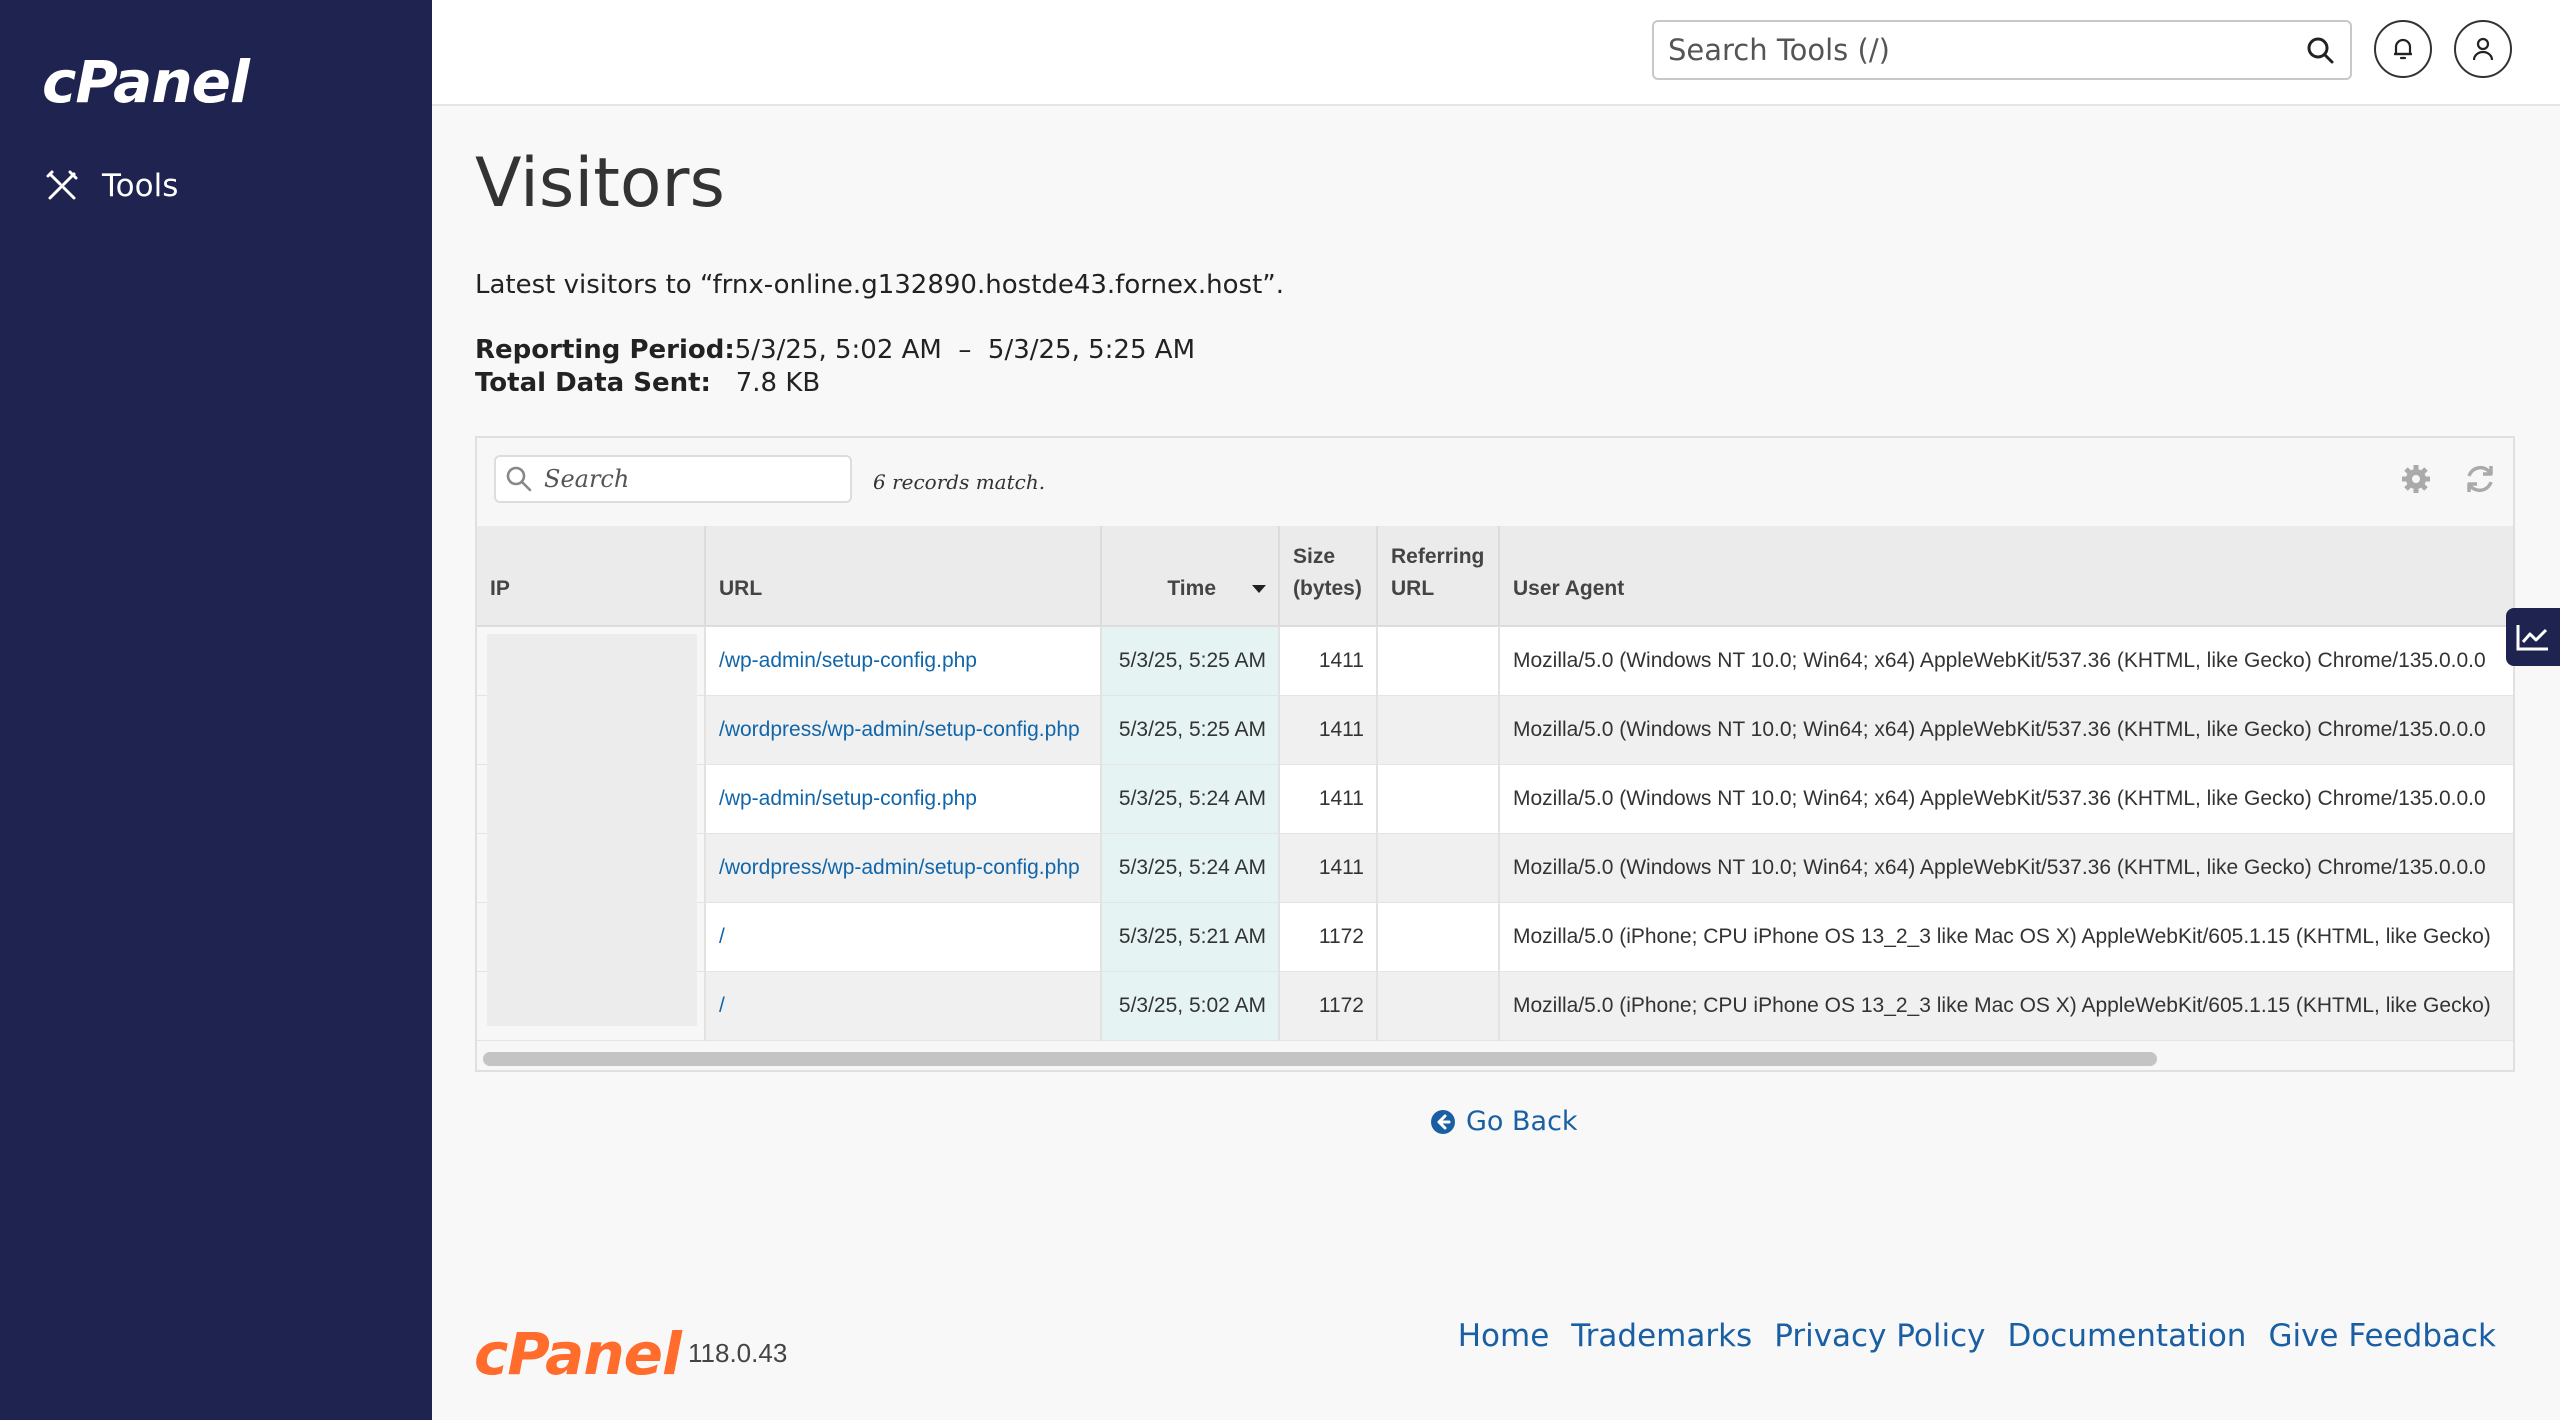  I want to click on column-header-ip: IP, so click(591, 576).